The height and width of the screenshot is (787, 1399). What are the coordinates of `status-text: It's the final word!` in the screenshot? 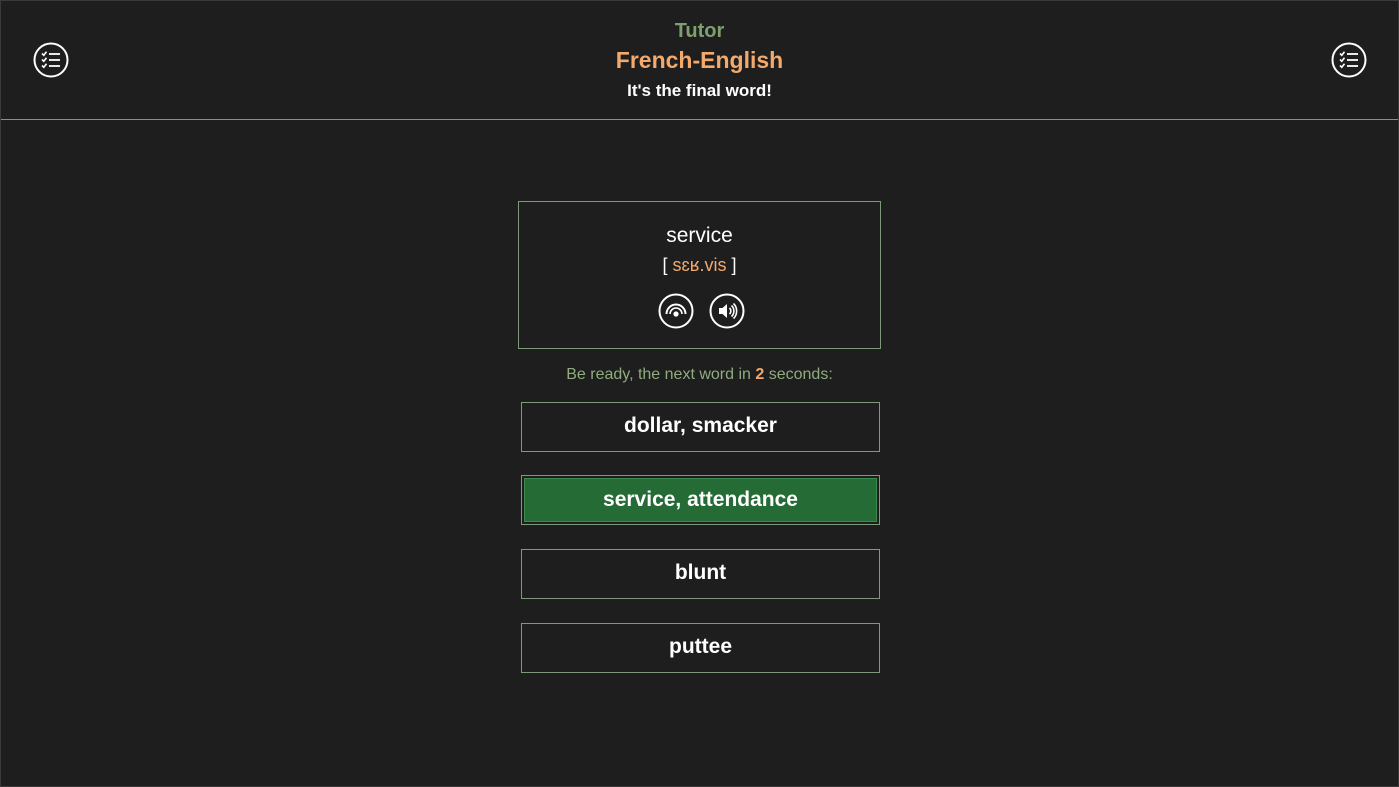 It's located at (699, 90).